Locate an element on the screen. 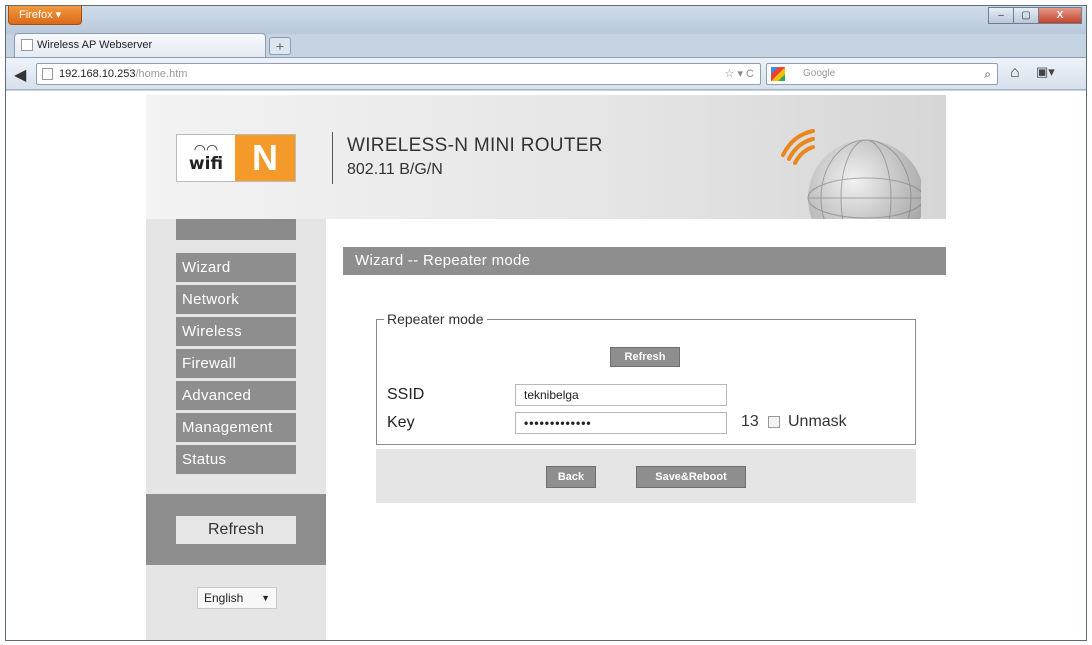 The height and width of the screenshot is (645, 1092). ssid-label: SSID is located at coordinates (406, 394).